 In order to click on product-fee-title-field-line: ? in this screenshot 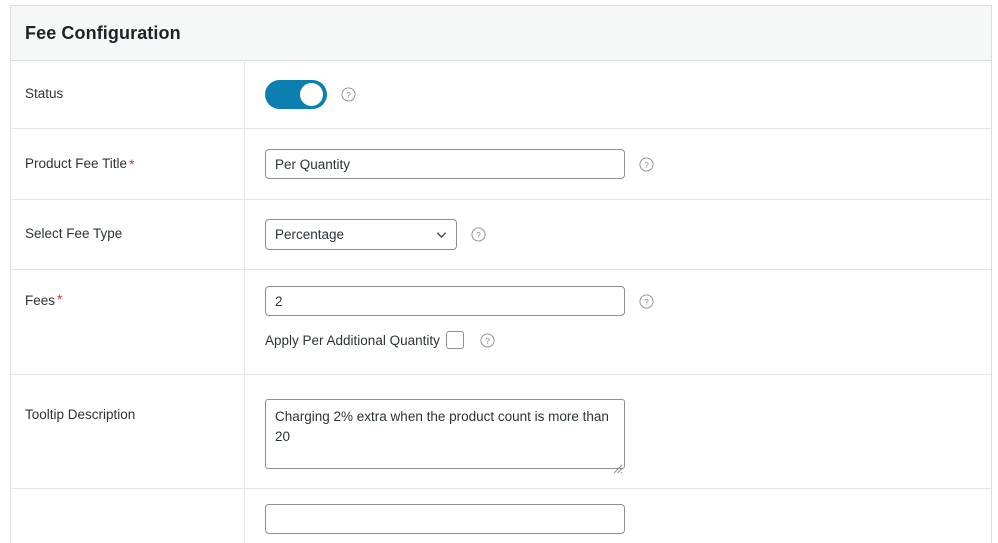, I will do `click(459, 164)`.